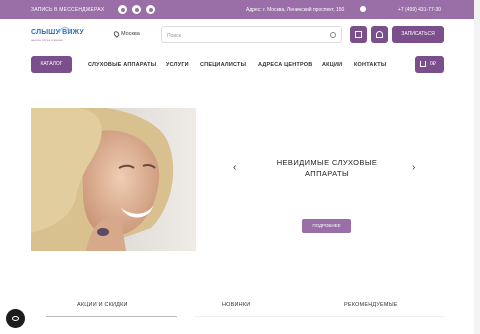 This screenshot has height=334, width=480. What do you see at coordinates (177, 65) in the screenshot?
I see `nav-item-services: Услуги` at bounding box center [177, 65].